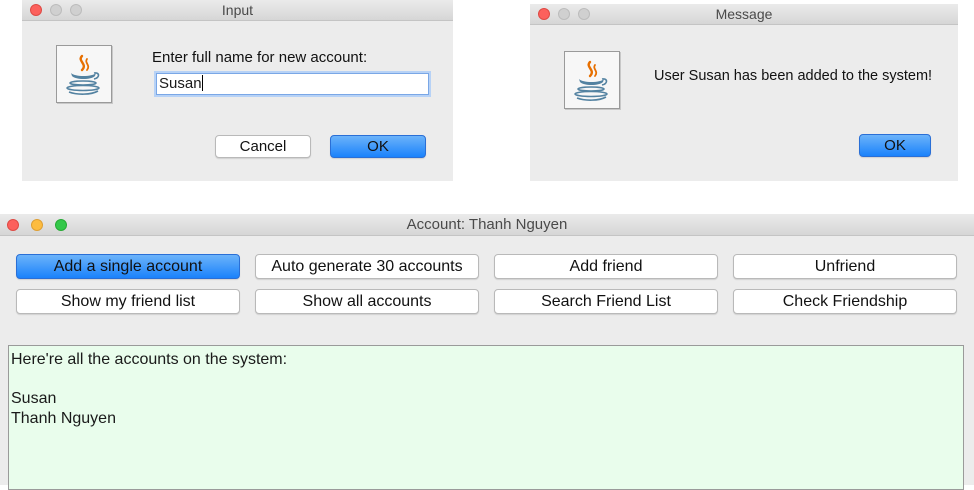  I want to click on output-line: Thanh Nguyen, so click(63, 418).